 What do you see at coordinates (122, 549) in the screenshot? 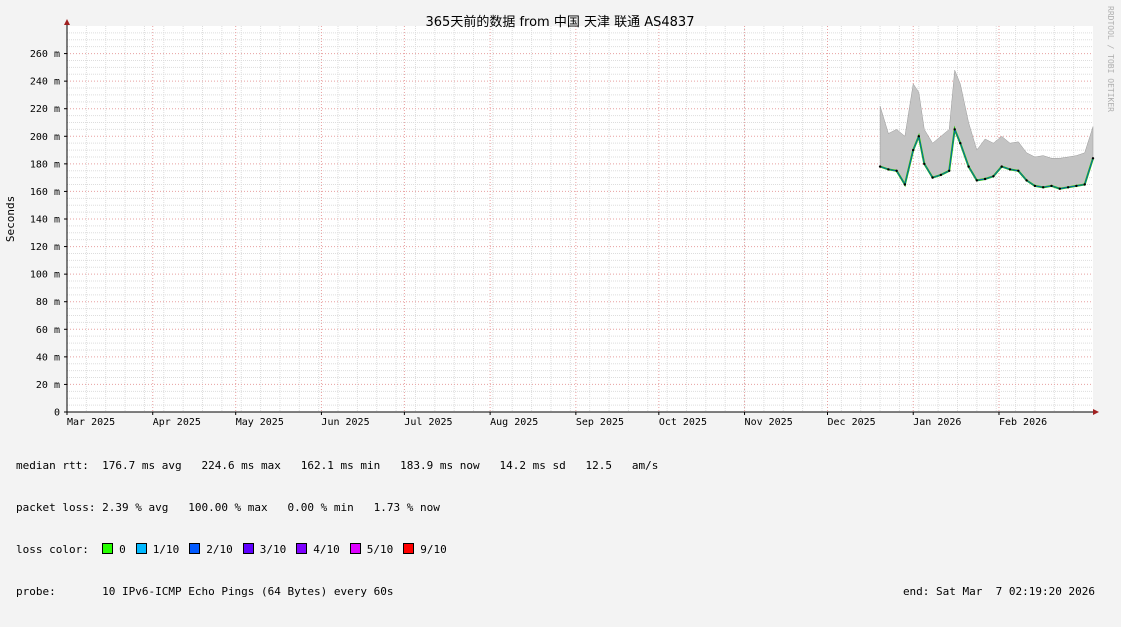
I see `loss-color-value: 0` at bounding box center [122, 549].